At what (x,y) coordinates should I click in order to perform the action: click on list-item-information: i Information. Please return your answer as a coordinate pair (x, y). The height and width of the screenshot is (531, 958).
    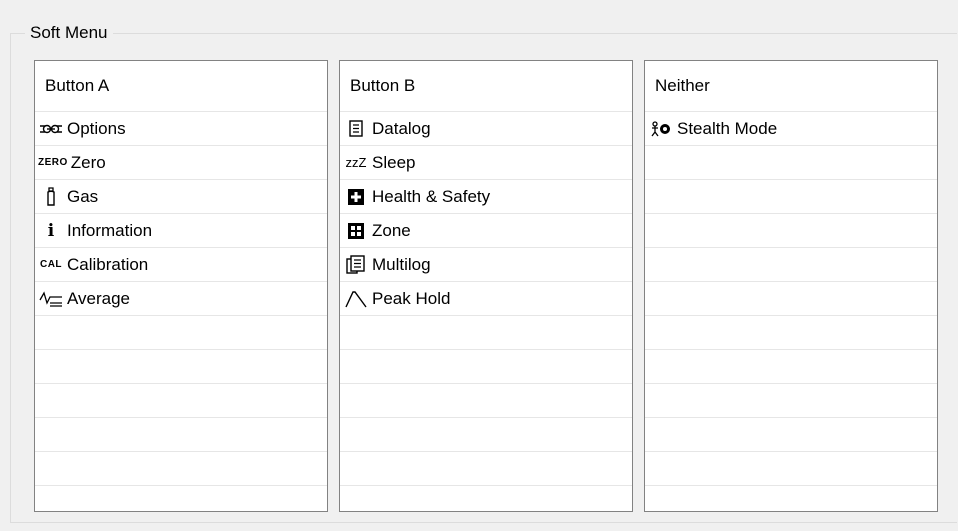
    Looking at the image, I should click on (181, 230).